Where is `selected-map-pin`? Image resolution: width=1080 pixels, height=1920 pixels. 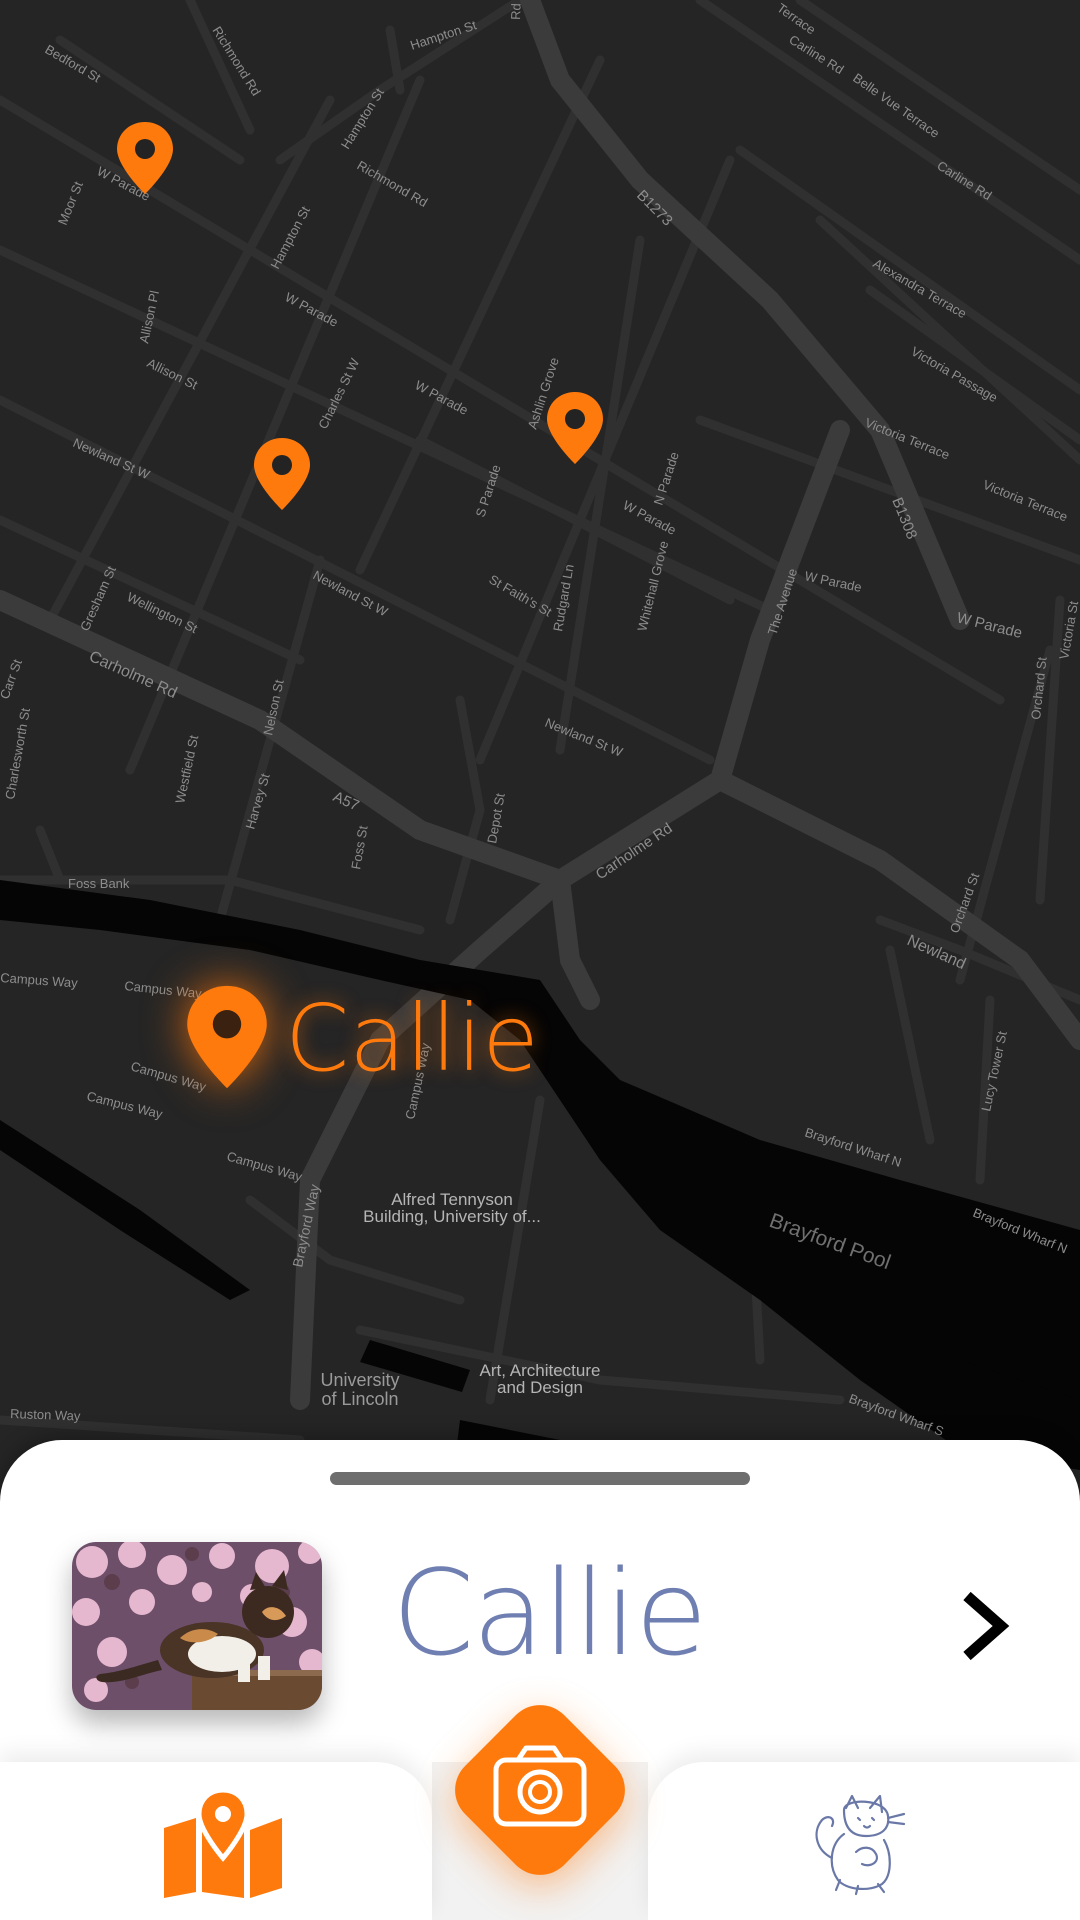 selected-map-pin is located at coordinates (227, 1037).